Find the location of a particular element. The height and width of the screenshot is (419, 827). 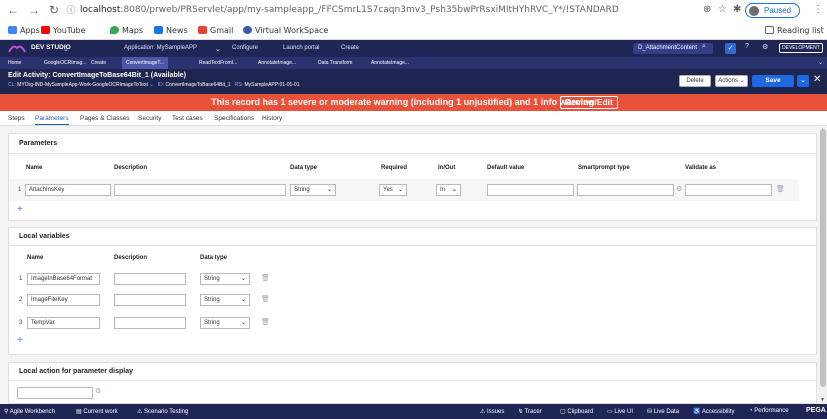

tab-steps: Steps is located at coordinates (16, 118).